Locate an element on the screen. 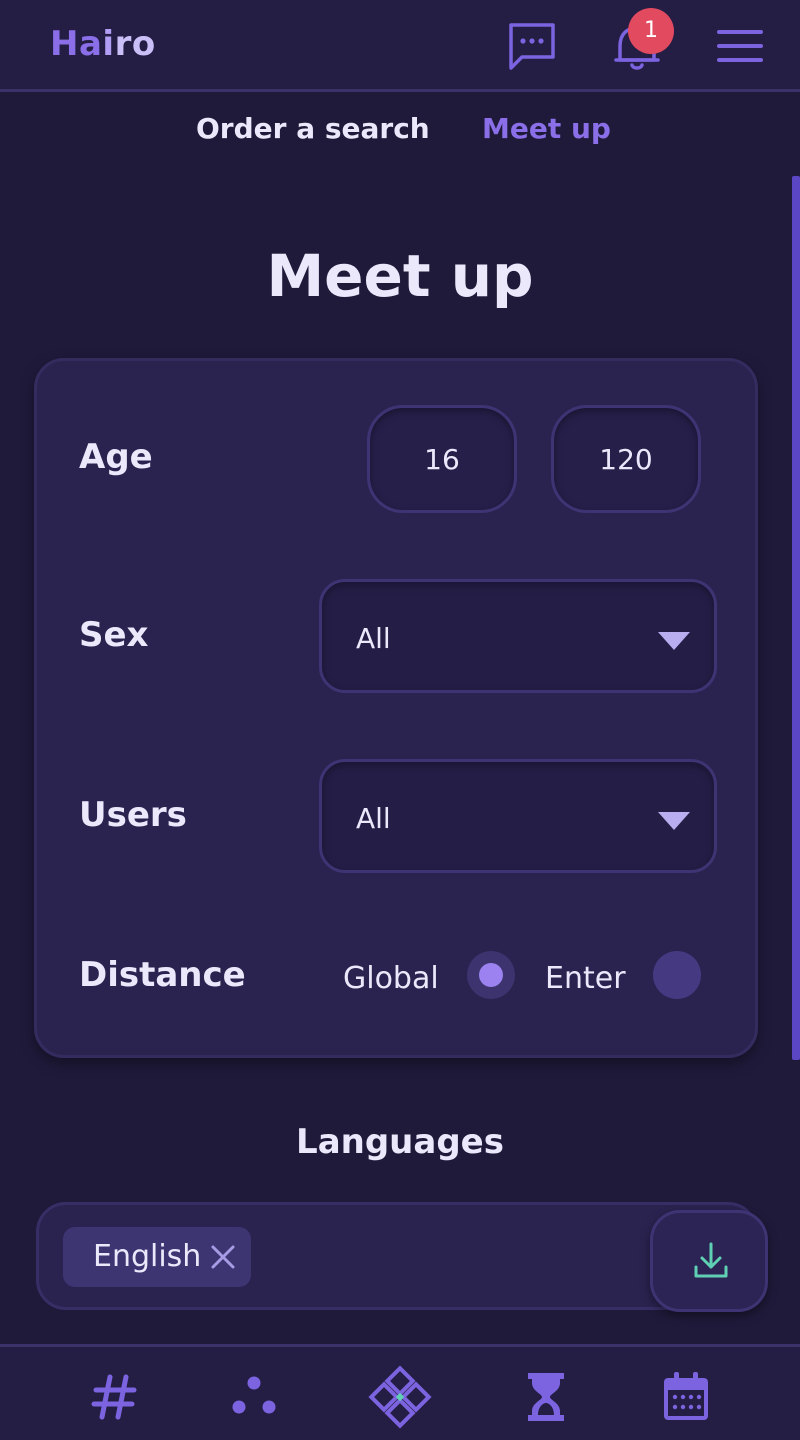  download-button is located at coordinates (709, 1261).